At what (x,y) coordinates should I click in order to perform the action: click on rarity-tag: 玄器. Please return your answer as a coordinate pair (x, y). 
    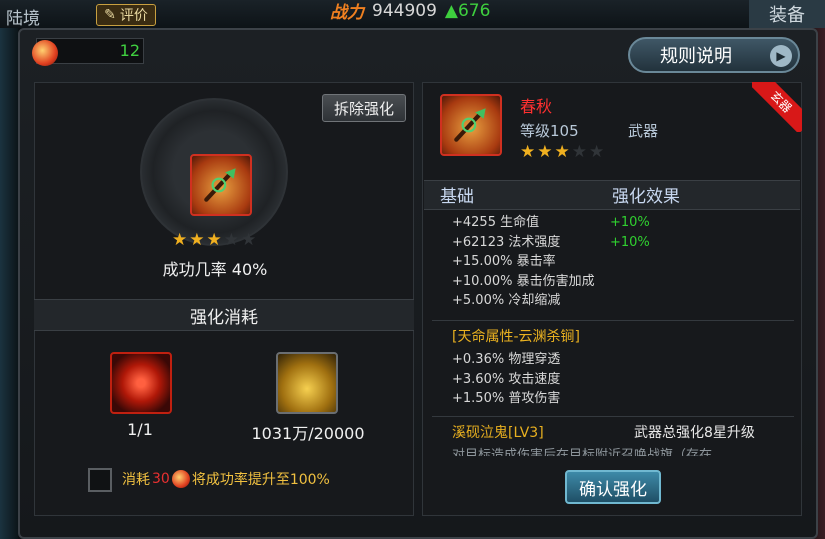
    Looking at the image, I should click on (777, 107).